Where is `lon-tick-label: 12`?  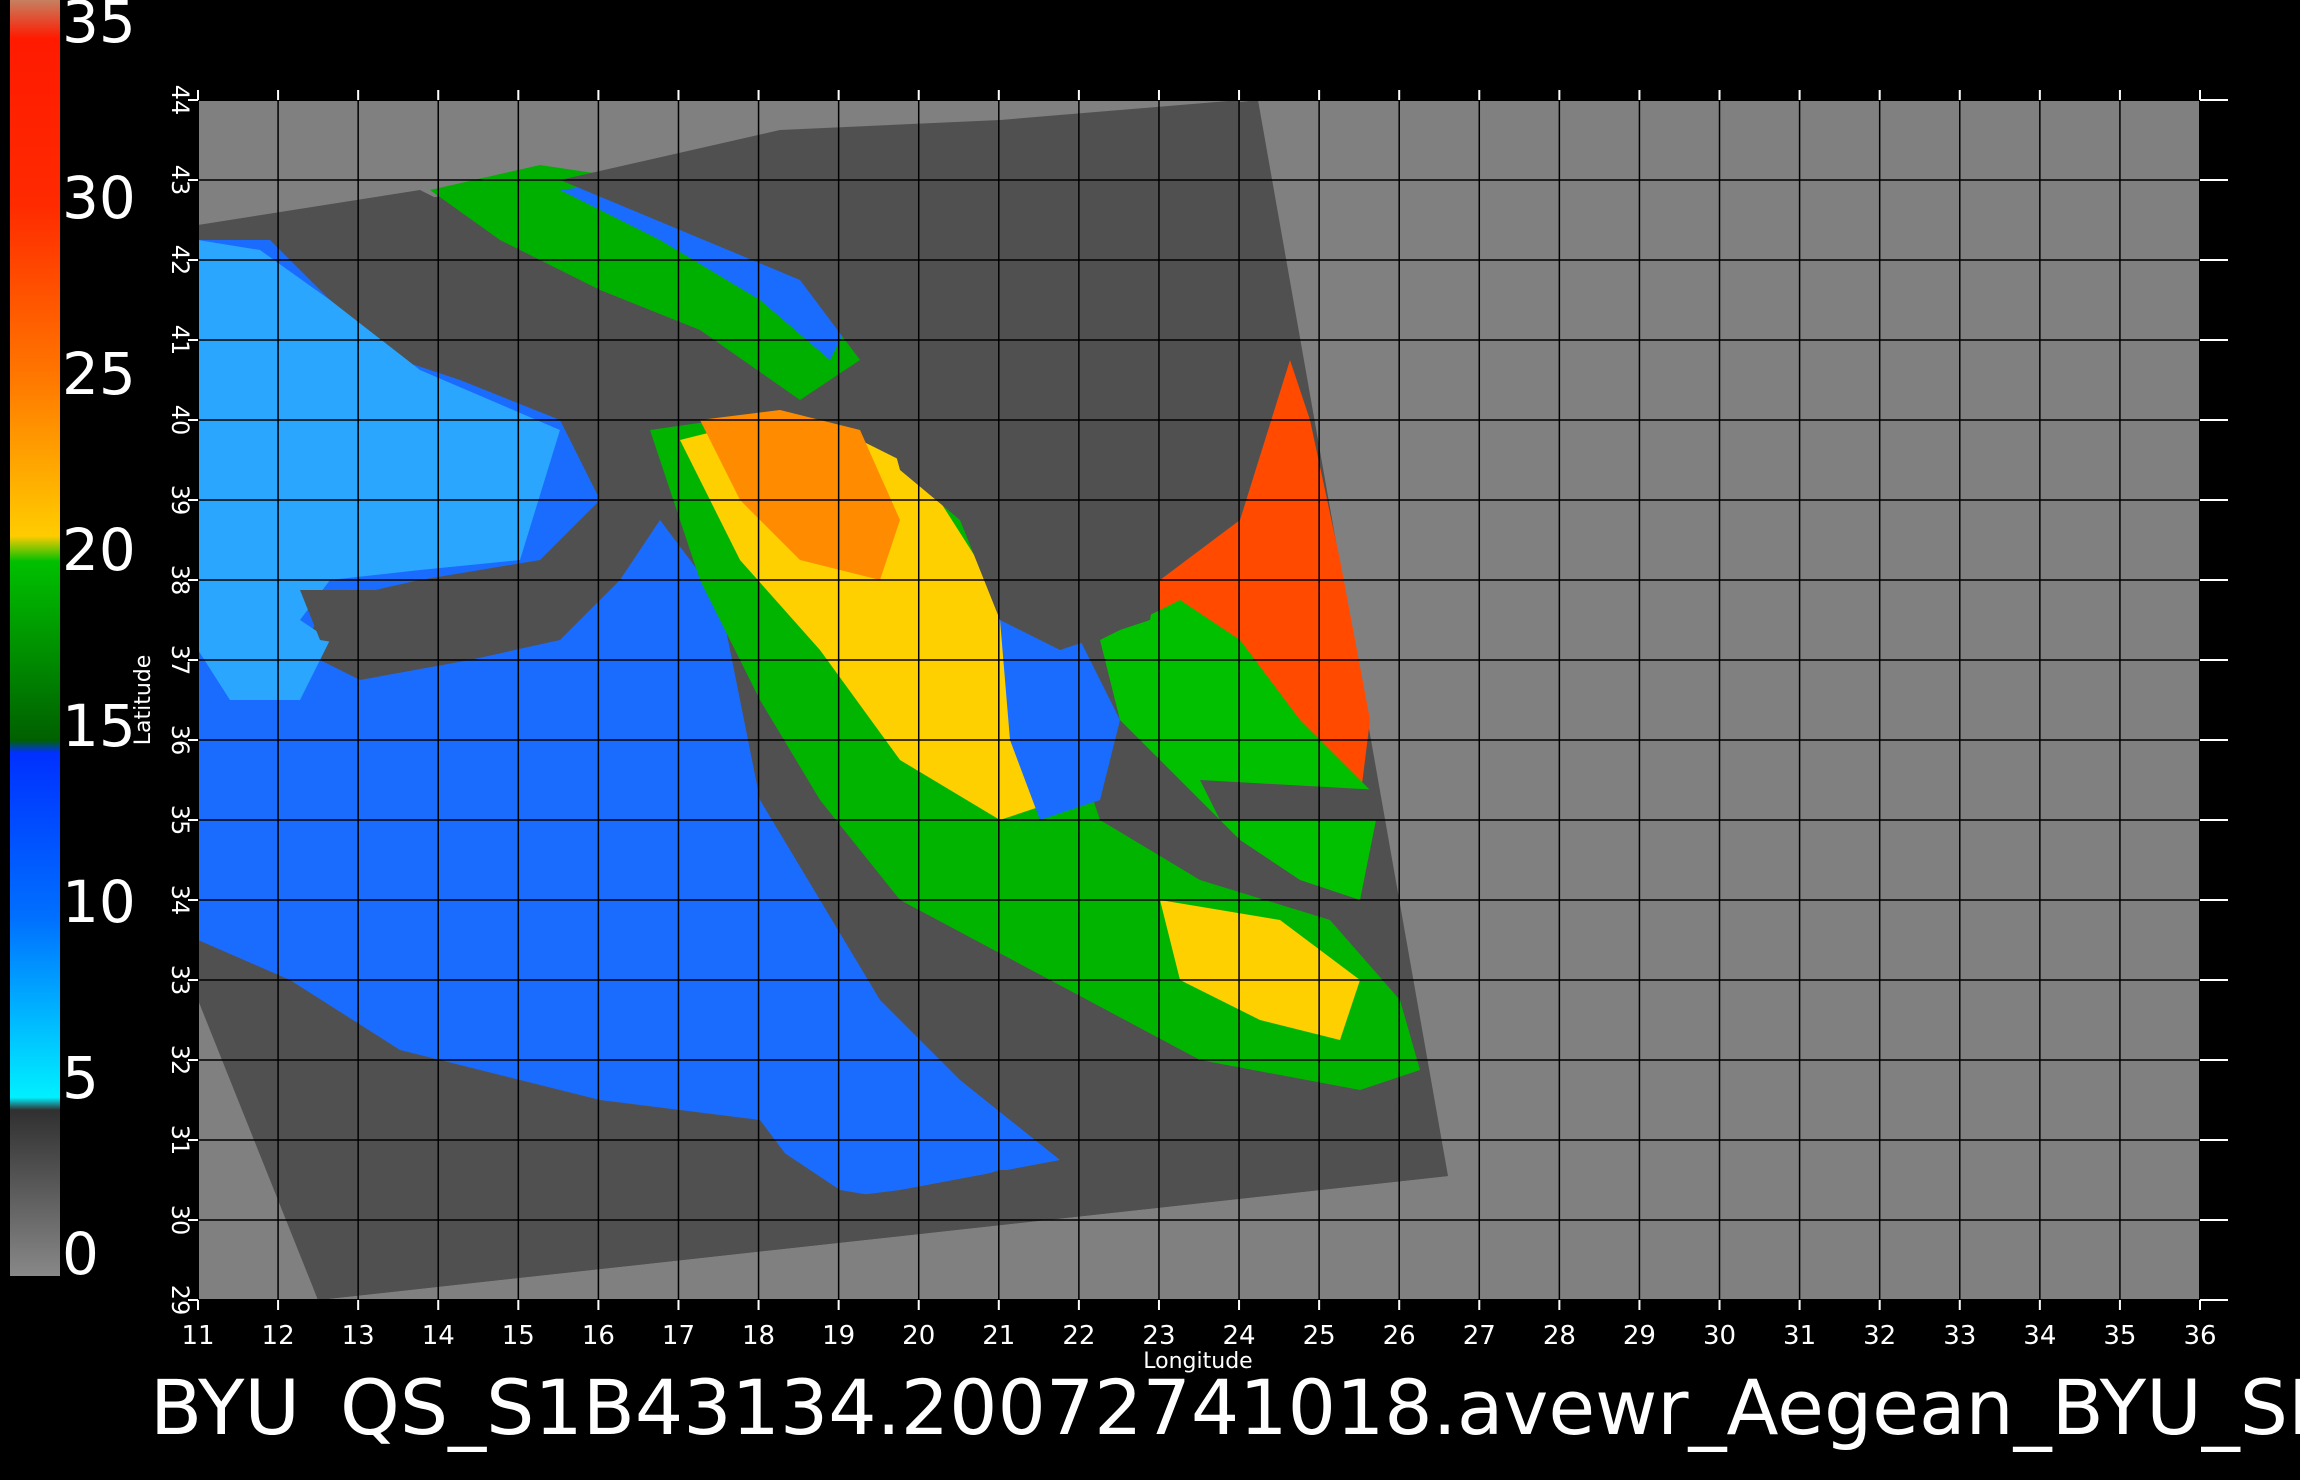
lon-tick-label: 12 is located at coordinates (278, 1336).